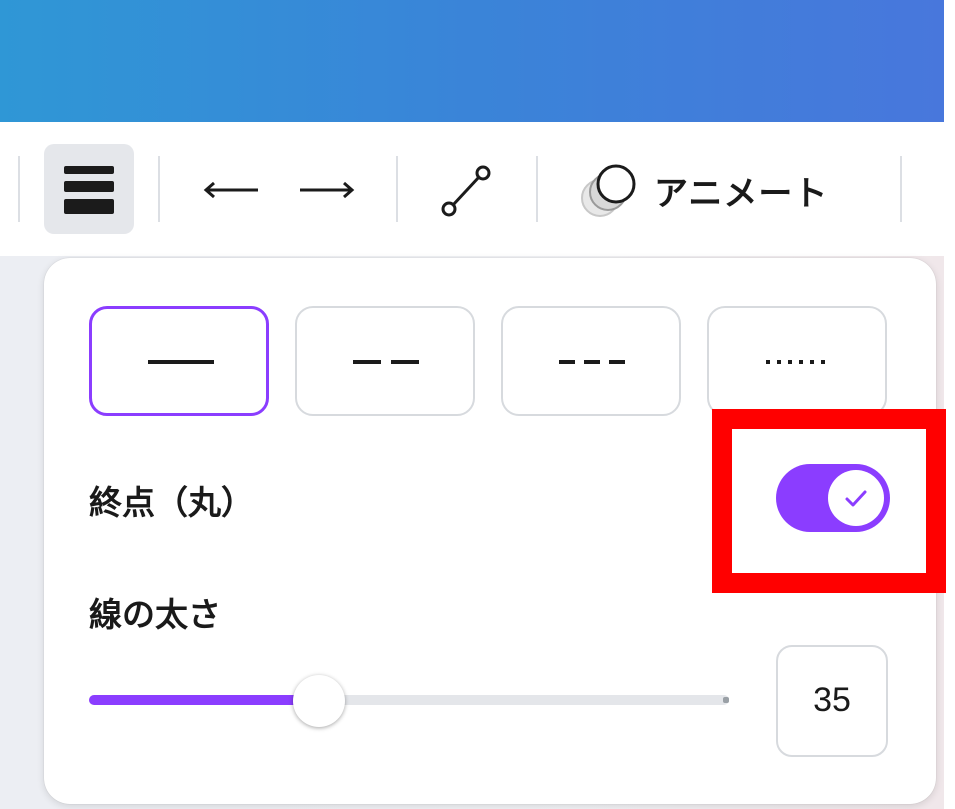  What do you see at coordinates (327, 190) in the screenshot?
I see `arrow-right-icon` at bounding box center [327, 190].